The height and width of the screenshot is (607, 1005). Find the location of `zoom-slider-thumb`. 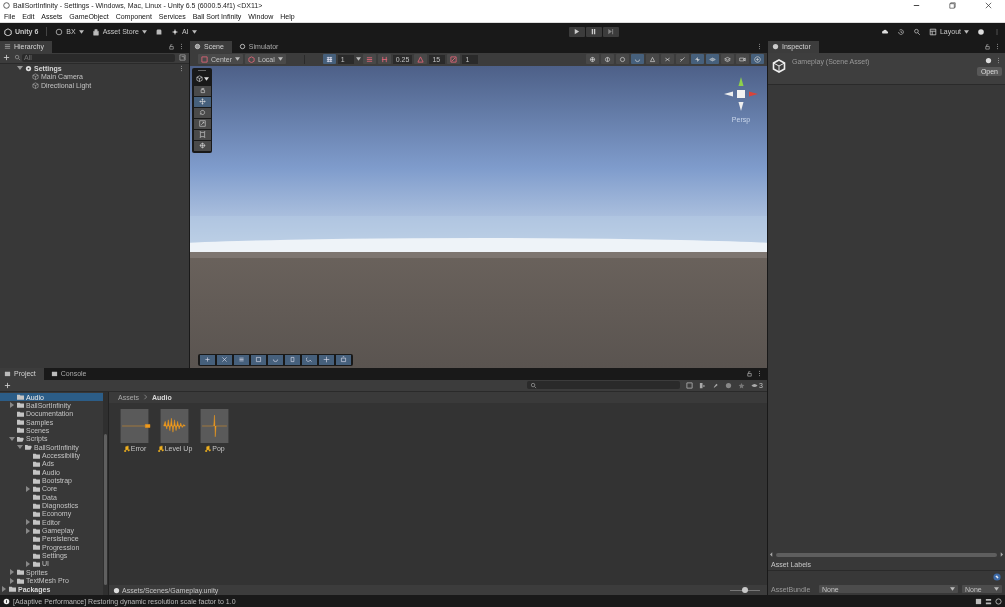

zoom-slider-thumb is located at coordinates (745, 590).